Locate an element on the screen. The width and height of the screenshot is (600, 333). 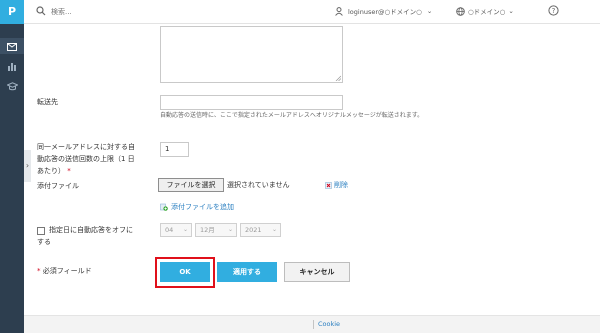
cancel-button: キャンセル is located at coordinates (317, 272).